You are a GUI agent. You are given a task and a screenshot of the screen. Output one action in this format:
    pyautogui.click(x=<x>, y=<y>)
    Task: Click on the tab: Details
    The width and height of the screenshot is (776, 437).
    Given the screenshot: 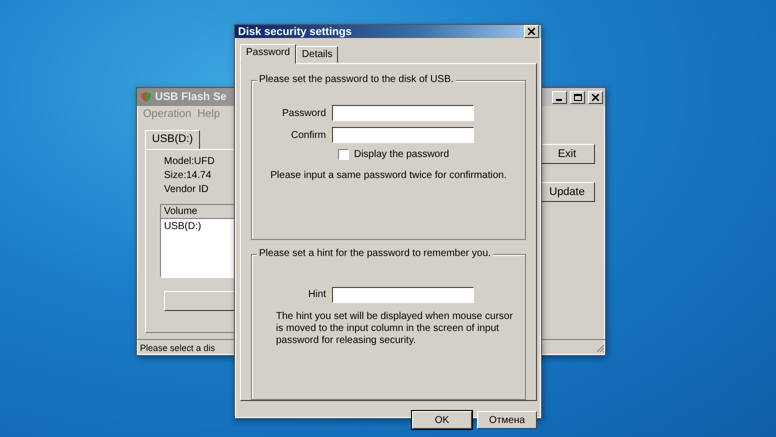 What is the action you would take?
    pyautogui.click(x=317, y=54)
    